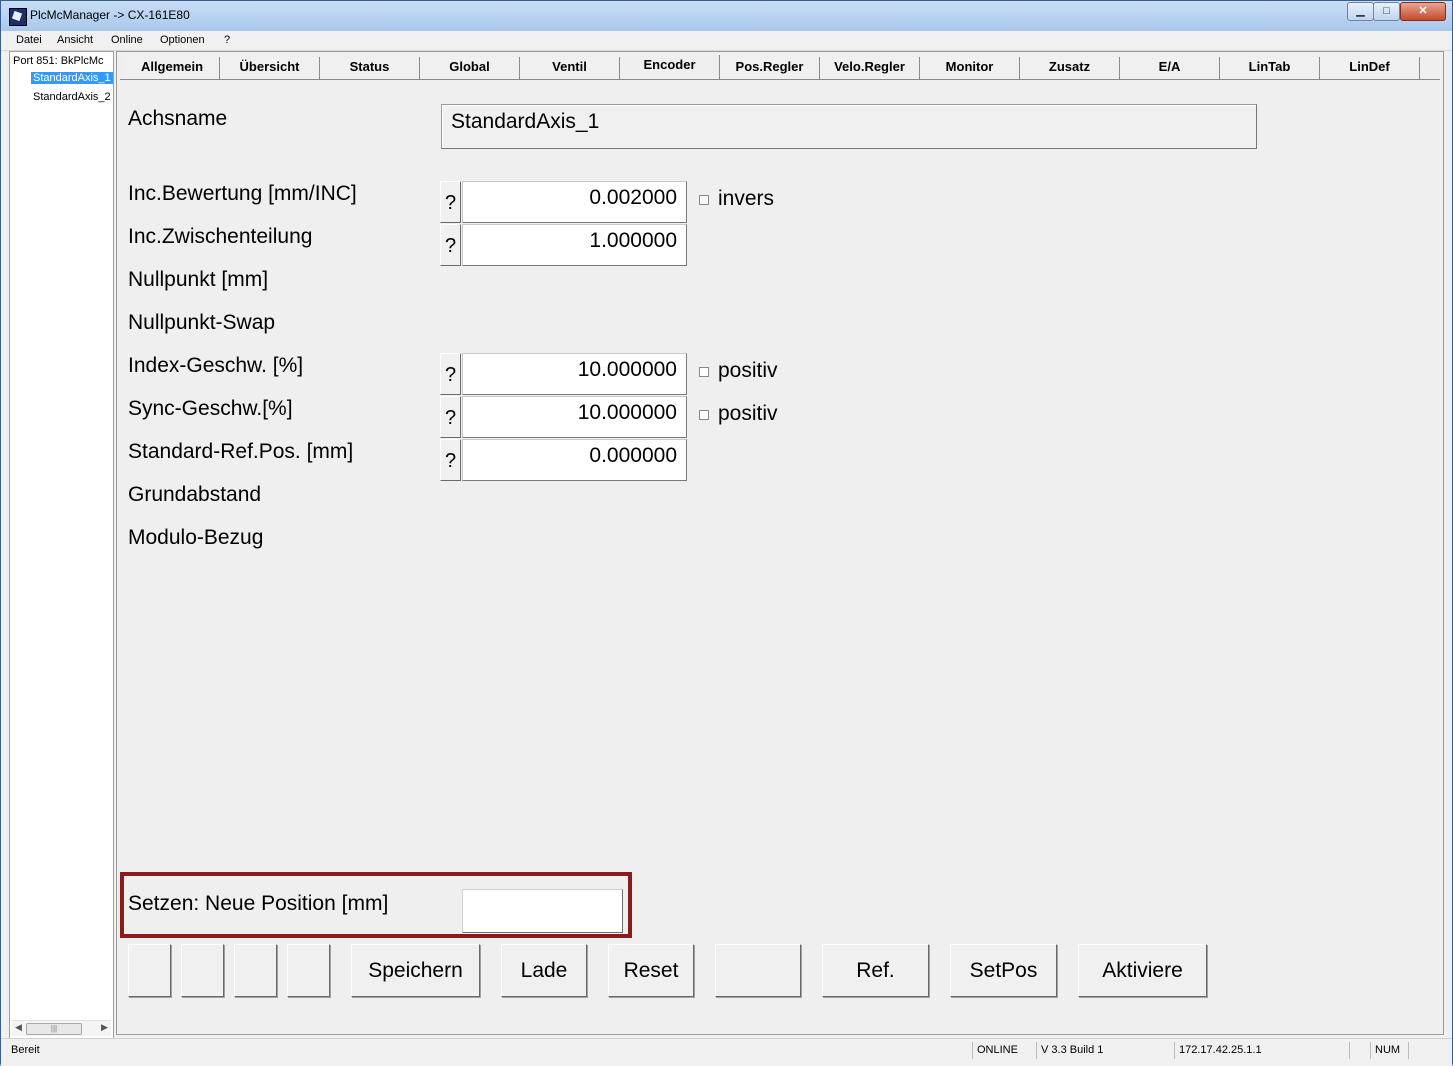 This screenshot has height=1066, width=1453. What do you see at coordinates (651, 970) in the screenshot?
I see `reset-button: Reset` at bounding box center [651, 970].